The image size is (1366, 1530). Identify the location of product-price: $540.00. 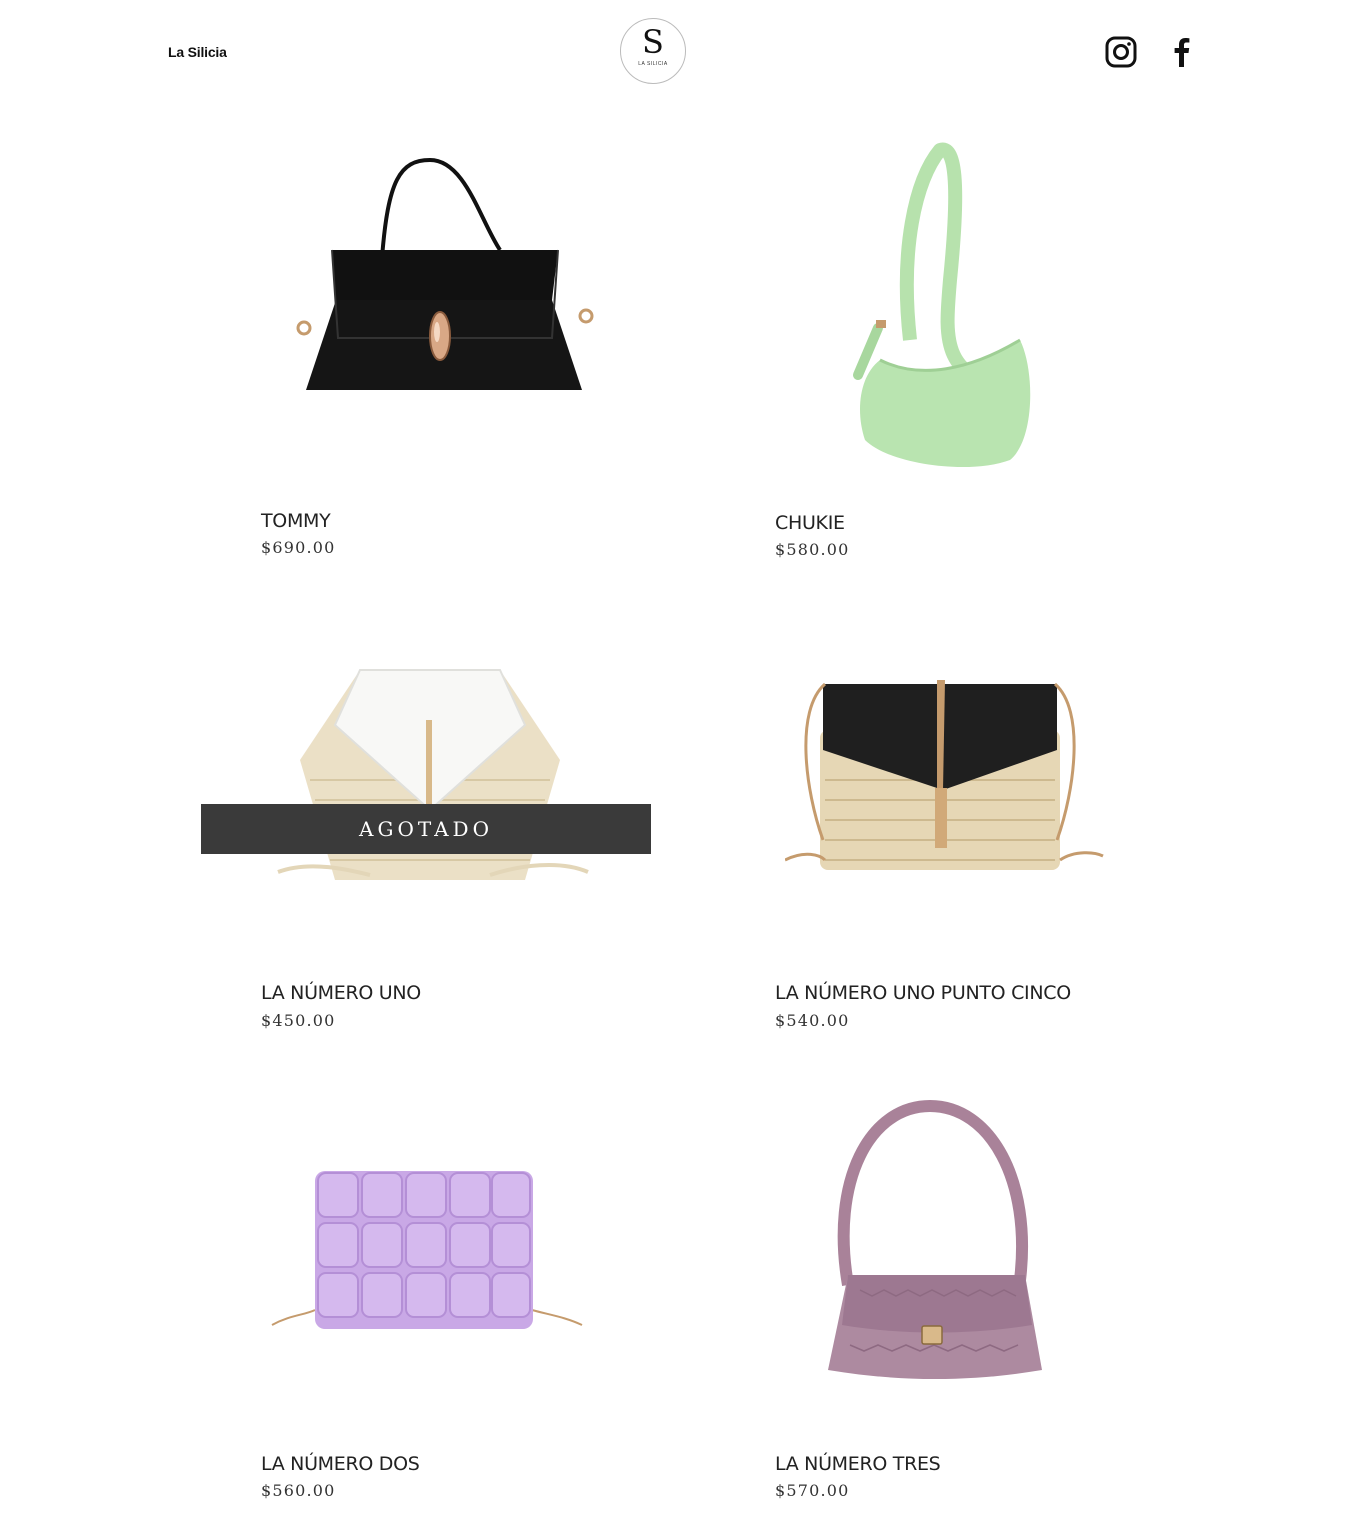
(812, 1020).